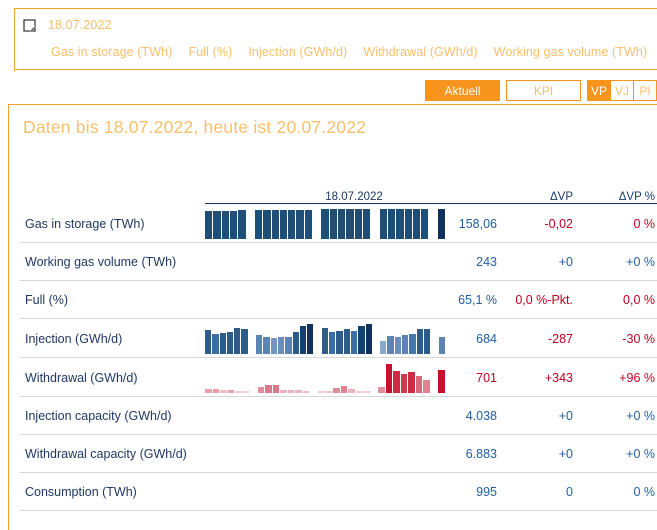 The width and height of the screenshot is (657, 530). Describe the element at coordinates (542, 223) in the screenshot. I see `row-dvp: -0,02` at that location.